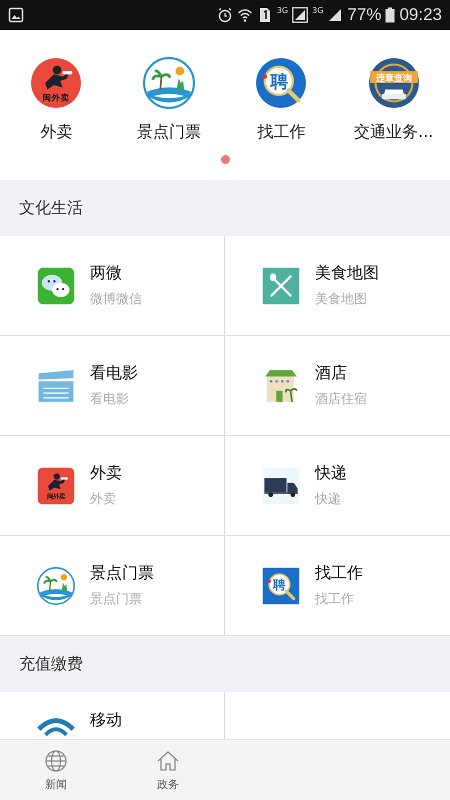  I want to click on service-tile: 美食地图 美食地图, so click(337, 286).